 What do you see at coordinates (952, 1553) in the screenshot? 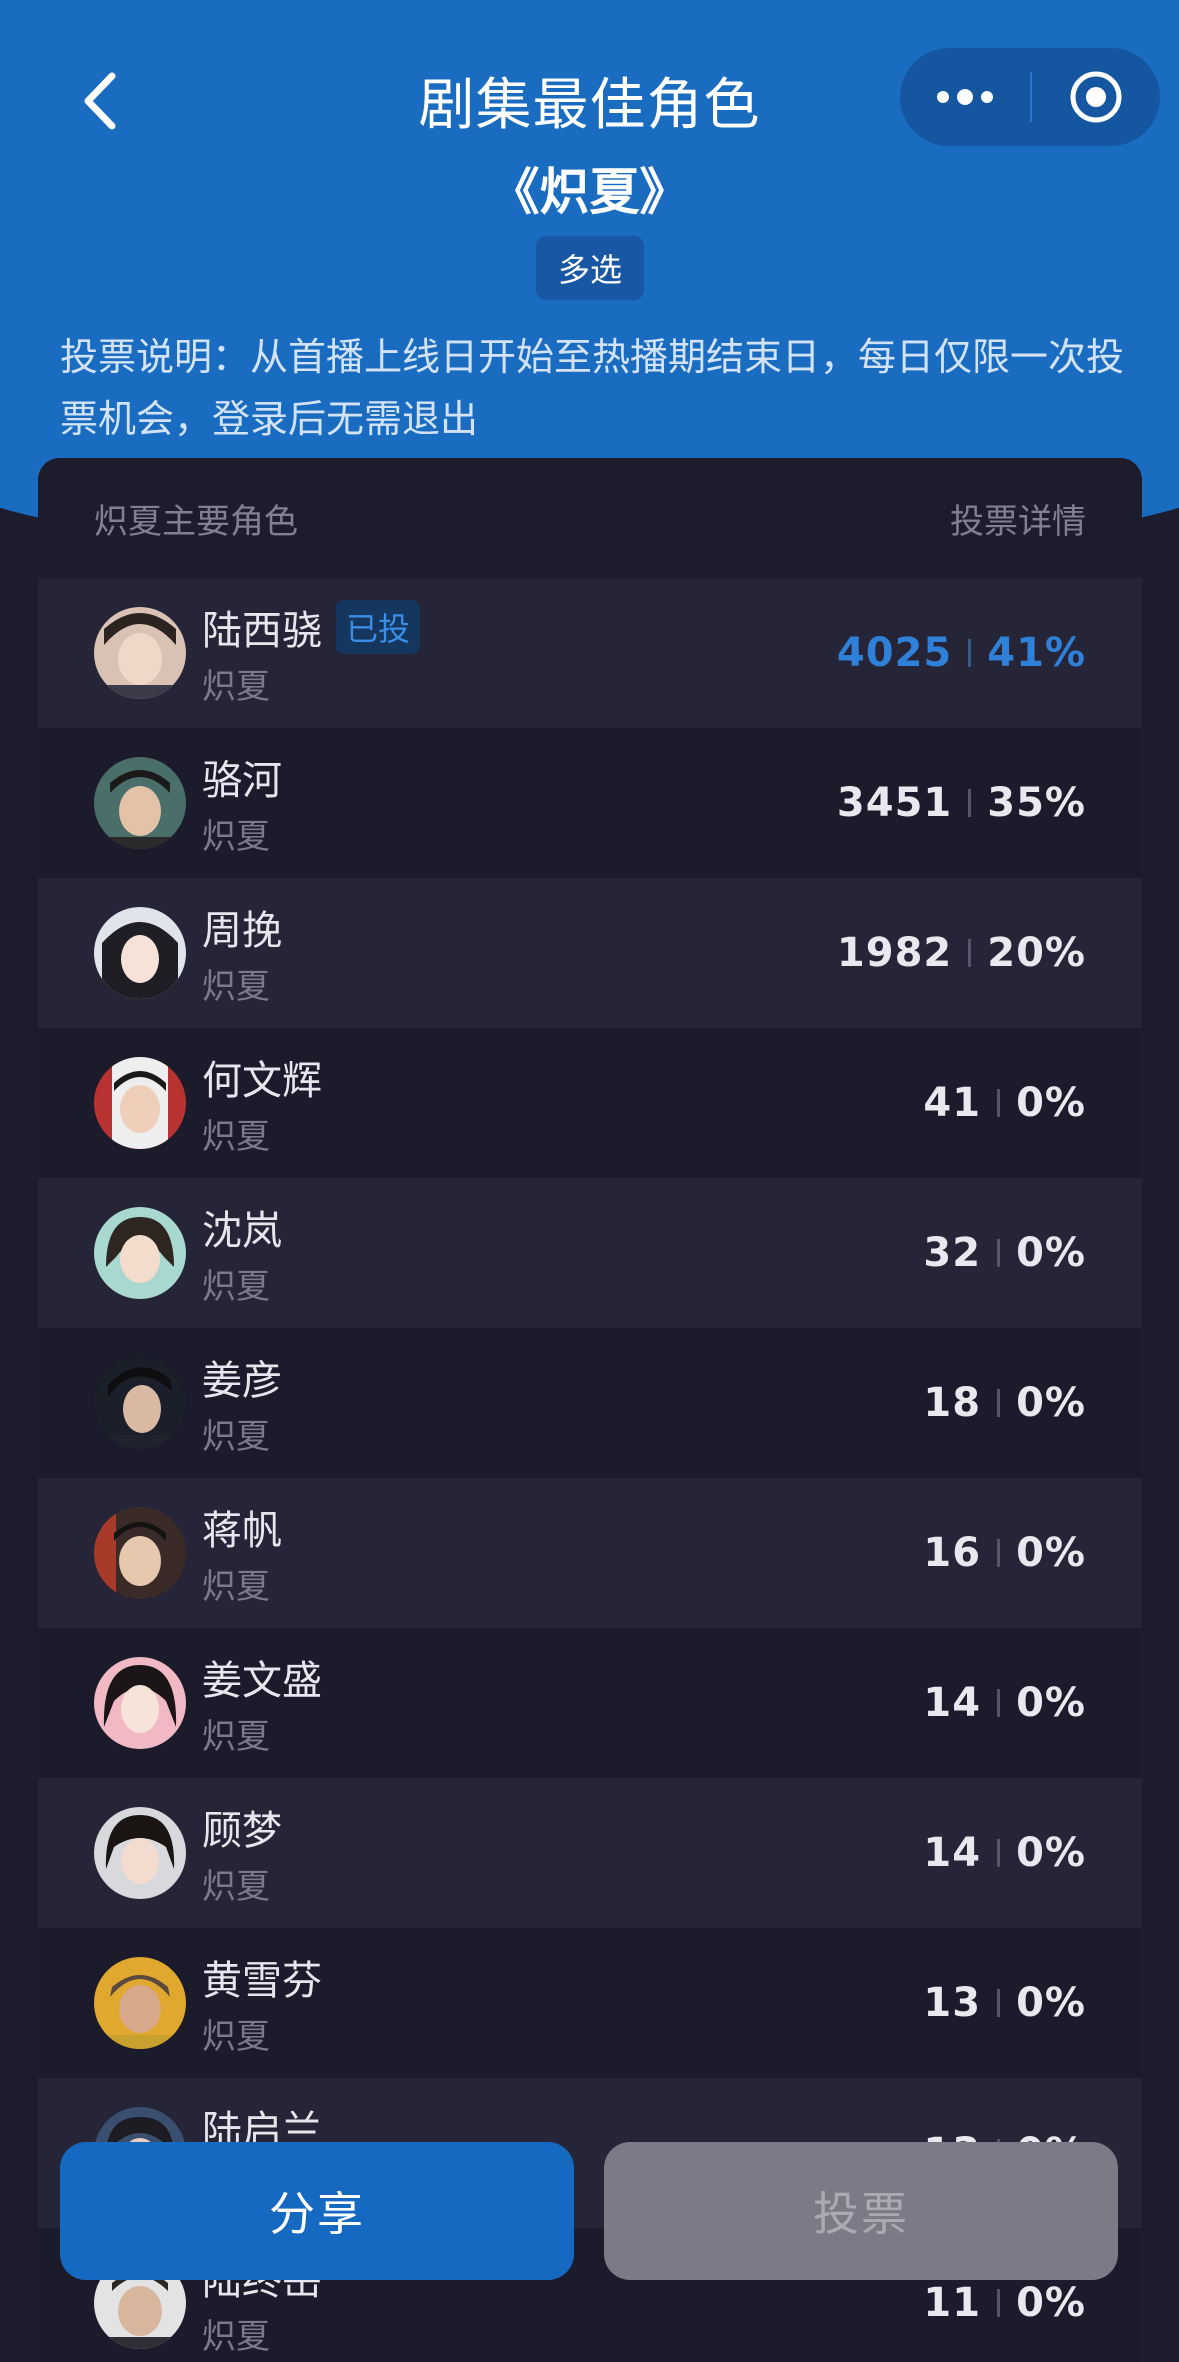
I see `vote-count: 16` at bounding box center [952, 1553].